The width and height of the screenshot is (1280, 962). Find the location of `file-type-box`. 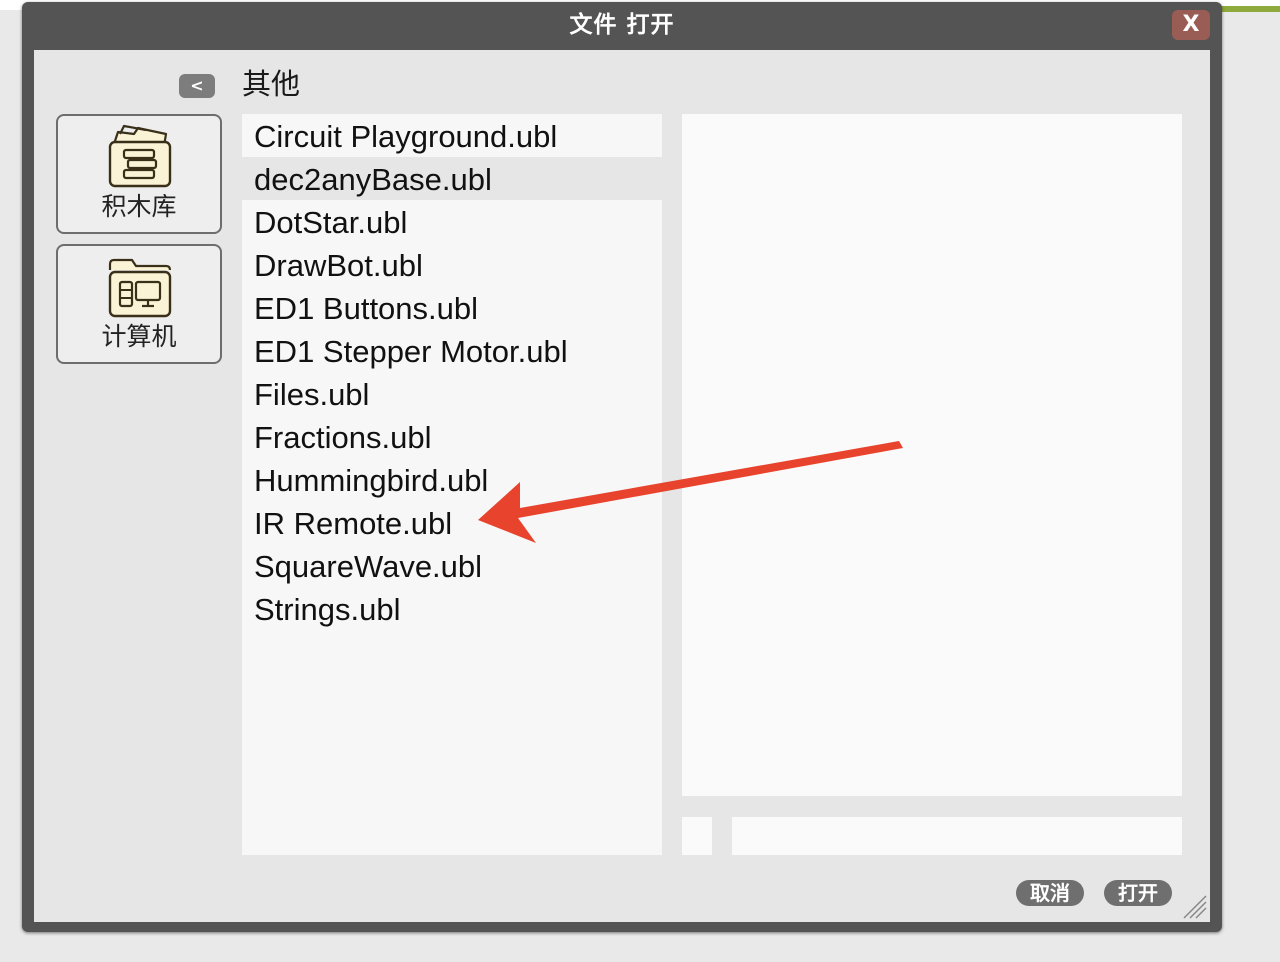

file-type-box is located at coordinates (697, 836).